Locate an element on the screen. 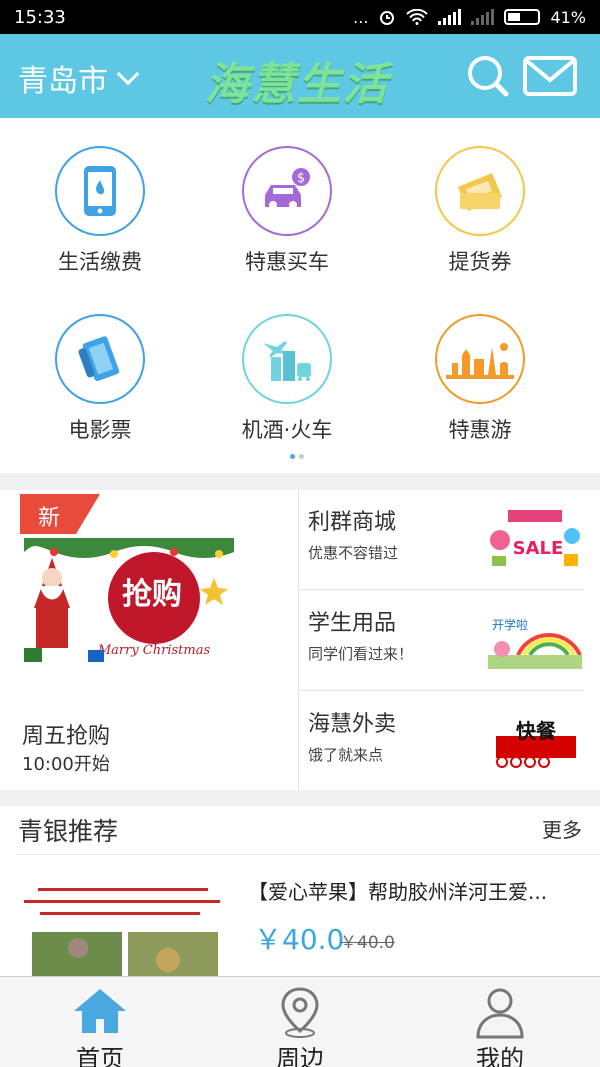 Image resolution: width=600 pixels, height=1067 pixels. nav-mine: 我的 is located at coordinates (500, 1022).